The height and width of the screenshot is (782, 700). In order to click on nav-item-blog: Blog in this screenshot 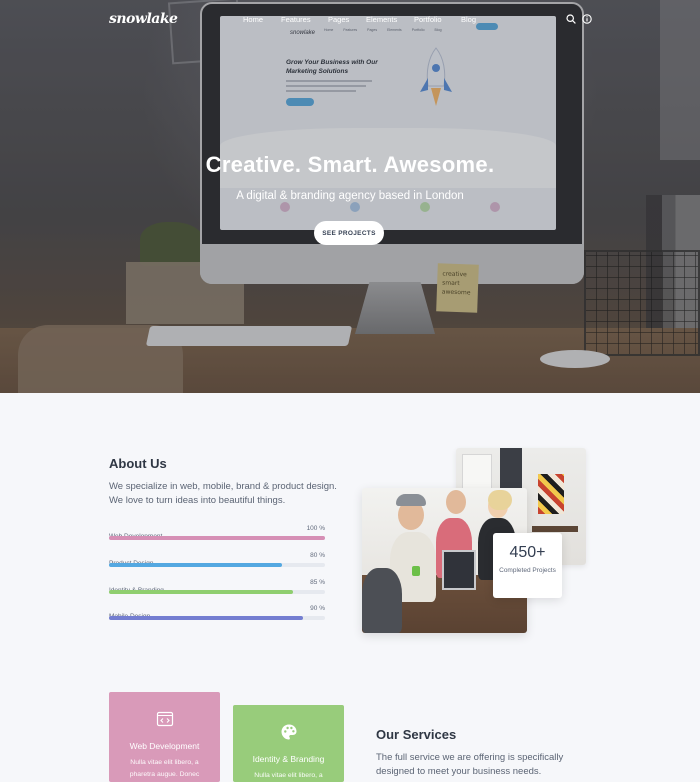, I will do `click(468, 19)`.